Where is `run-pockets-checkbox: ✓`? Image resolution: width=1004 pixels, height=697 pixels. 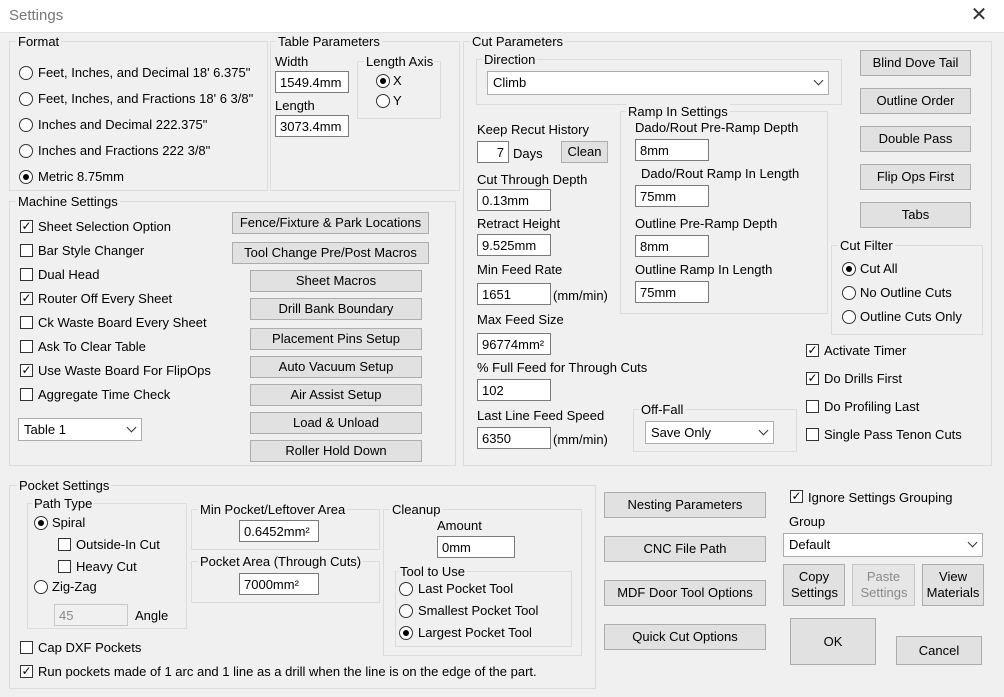 run-pockets-checkbox: ✓ is located at coordinates (26, 671).